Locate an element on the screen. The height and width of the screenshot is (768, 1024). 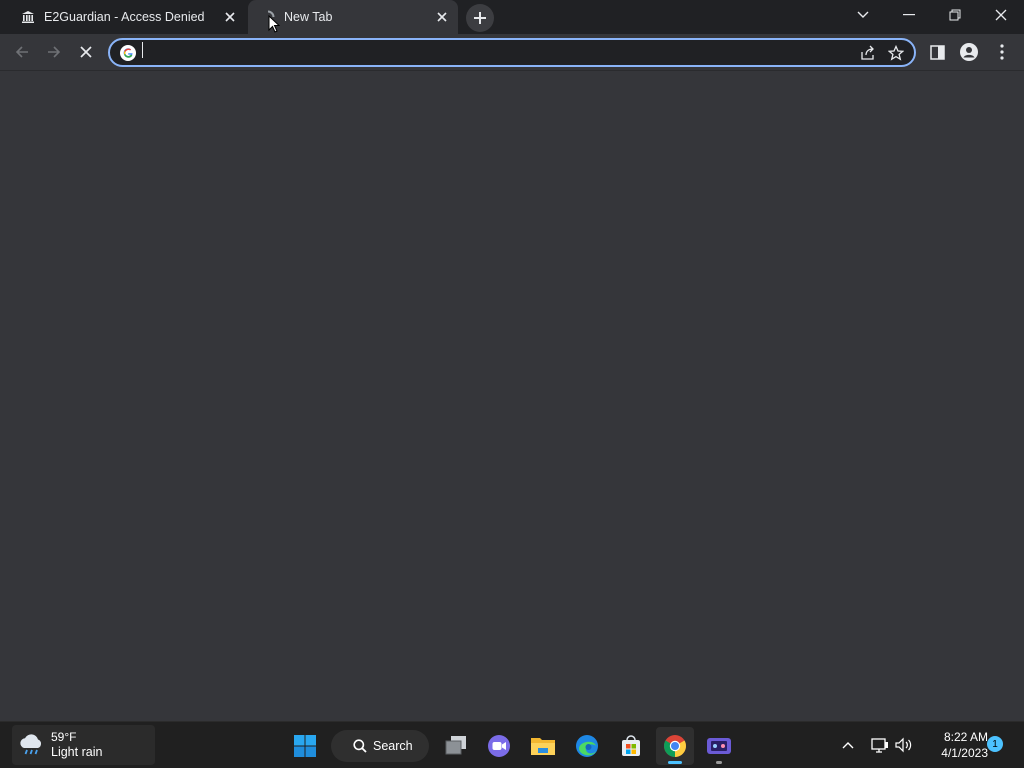
store-icon is located at coordinates (631, 745).